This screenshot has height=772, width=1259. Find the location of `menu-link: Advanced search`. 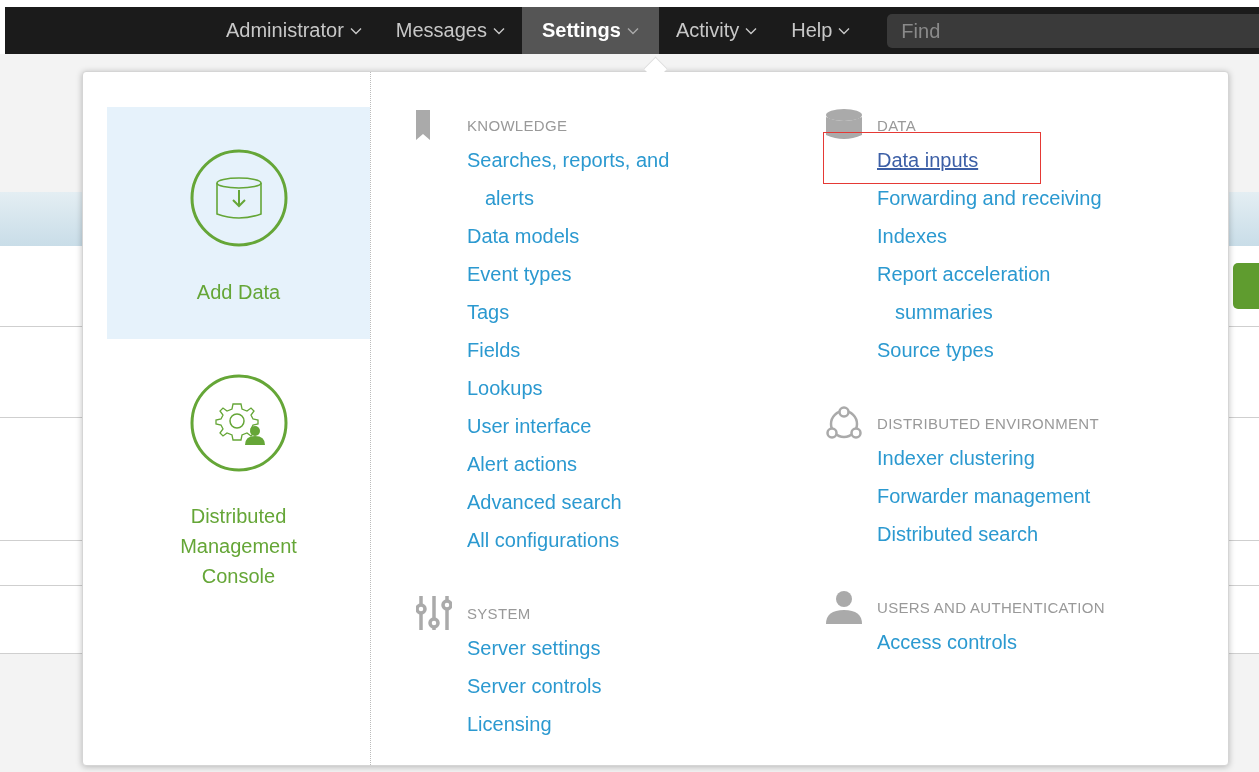

menu-link: Advanced search is located at coordinates (544, 502).